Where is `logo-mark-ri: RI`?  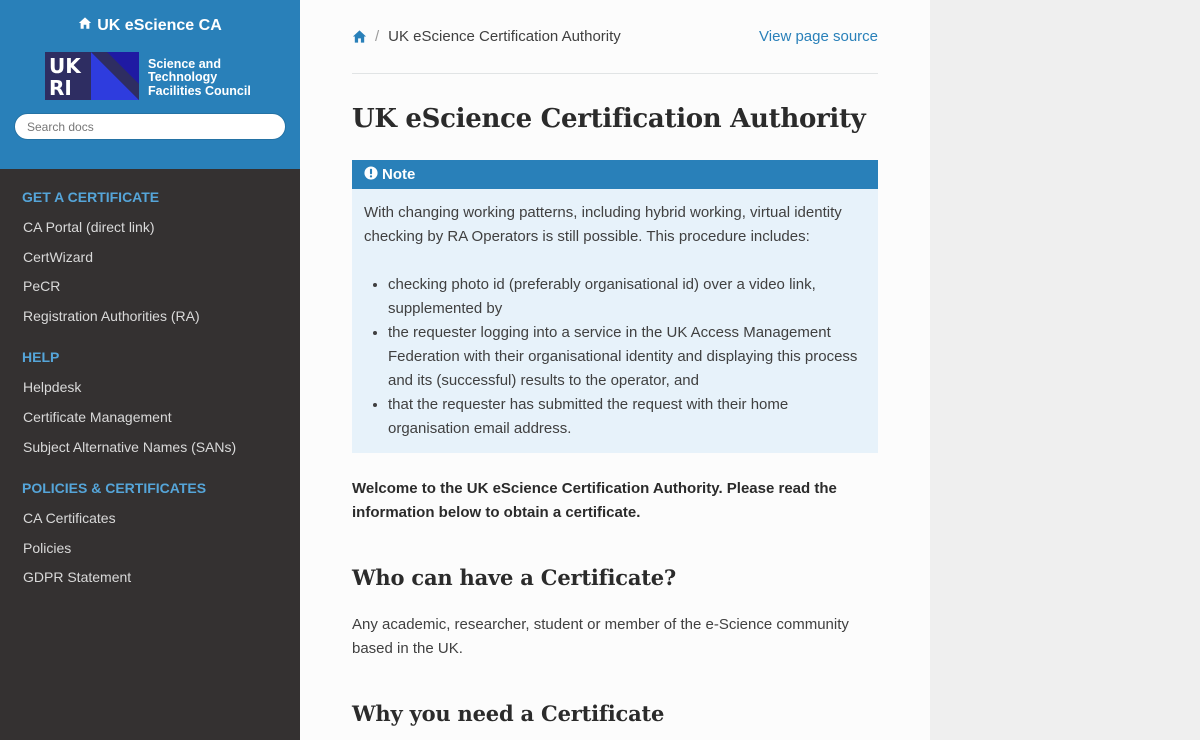 logo-mark-ri: RI is located at coordinates (60, 88).